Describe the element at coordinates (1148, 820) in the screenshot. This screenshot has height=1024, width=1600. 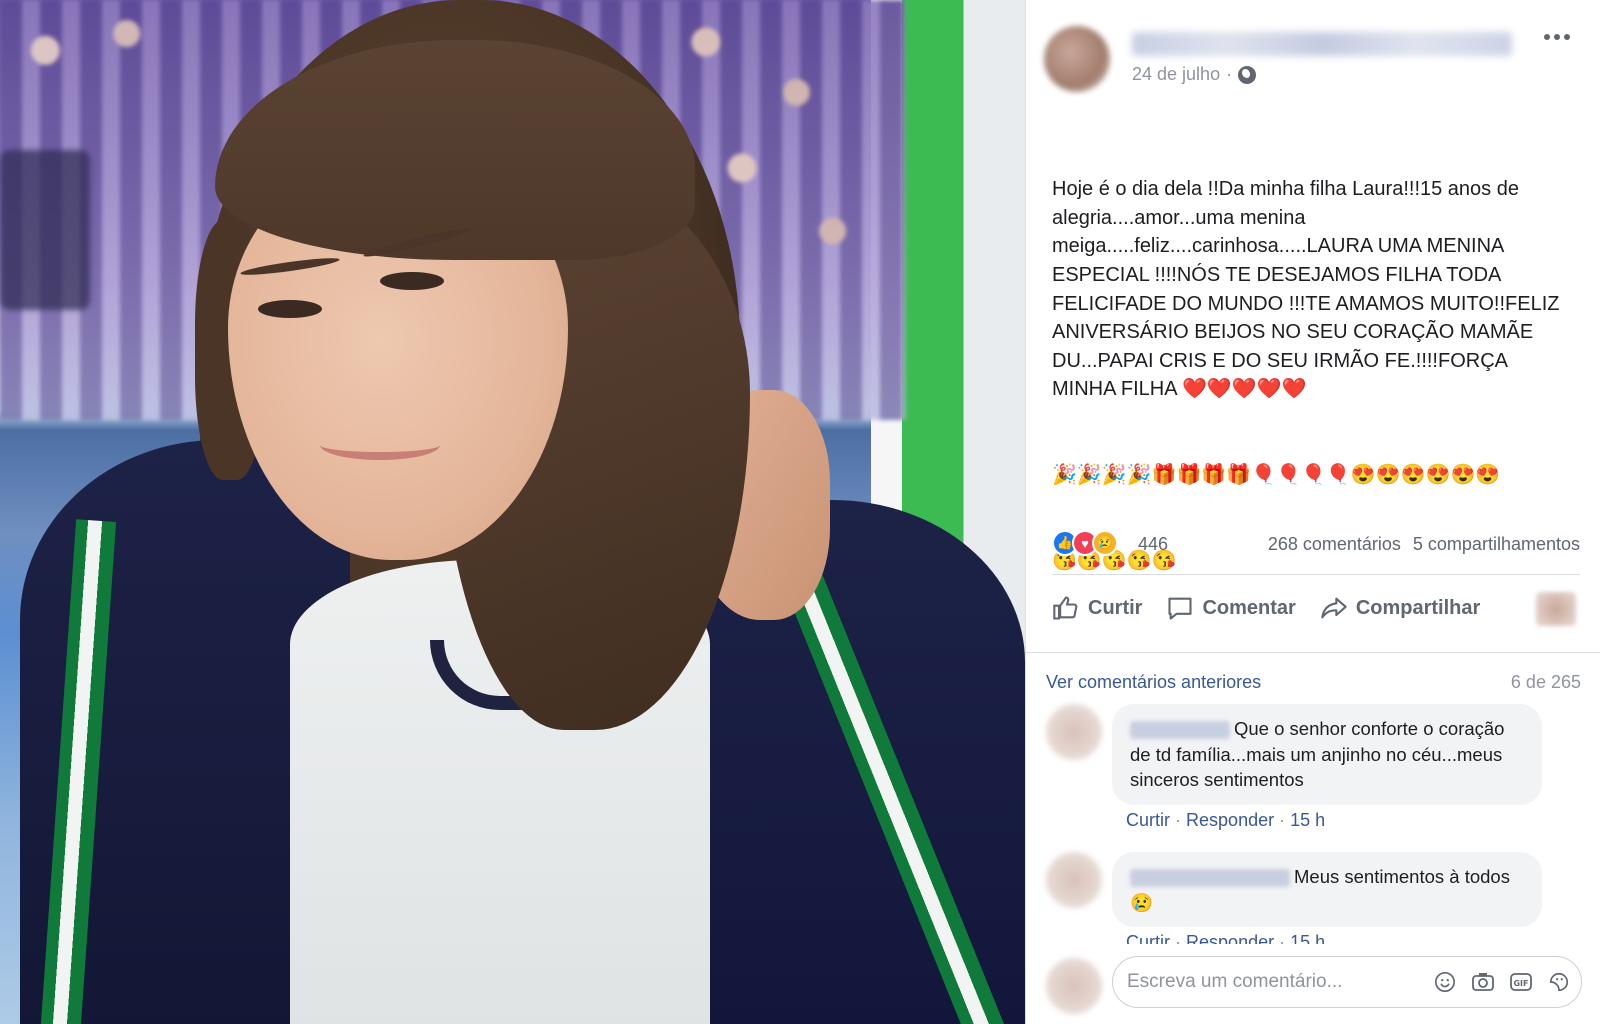
I see `comment-like-link: Curtir` at that location.